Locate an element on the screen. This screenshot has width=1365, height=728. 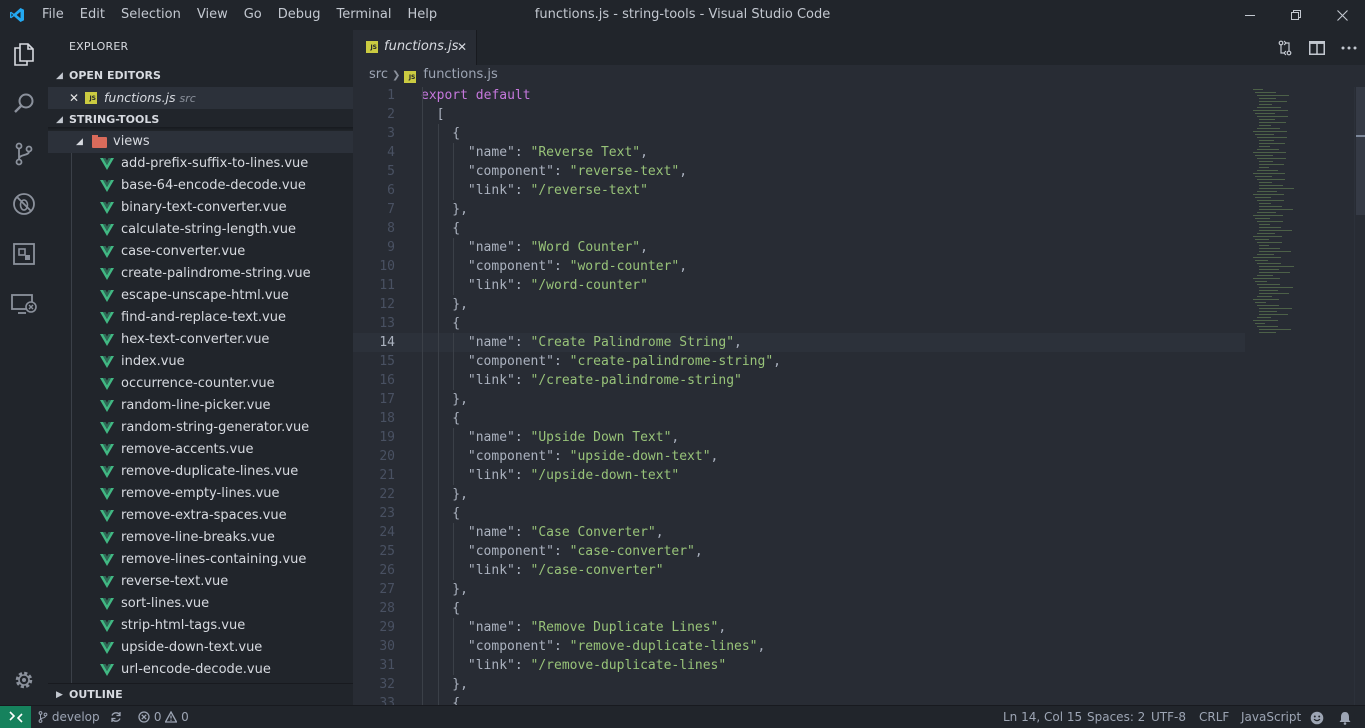
scrollbar-thumb is located at coordinates (1360, 151).